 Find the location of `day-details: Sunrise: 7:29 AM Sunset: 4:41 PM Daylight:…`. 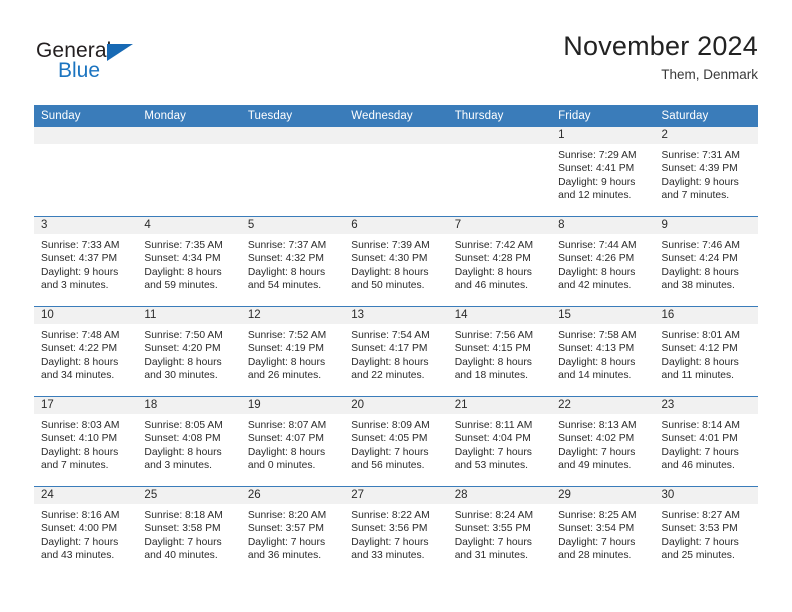

day-details: Sunrise: 7:29 AM Sunset: 4:41 PM Daylight:… is located at coordinates (602, 173).